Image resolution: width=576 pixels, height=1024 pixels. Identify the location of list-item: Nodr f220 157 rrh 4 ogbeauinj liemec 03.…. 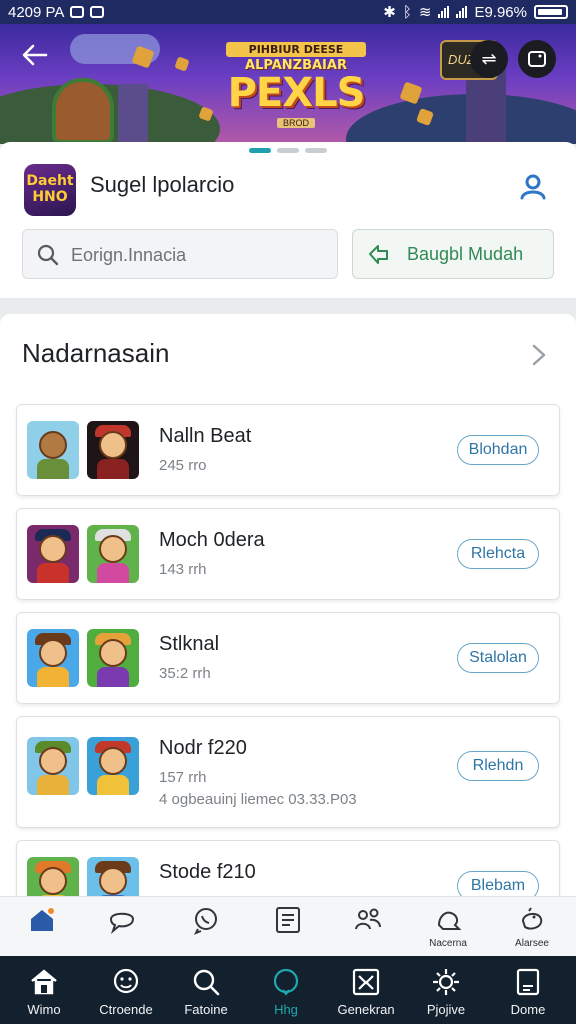
(288, 772).